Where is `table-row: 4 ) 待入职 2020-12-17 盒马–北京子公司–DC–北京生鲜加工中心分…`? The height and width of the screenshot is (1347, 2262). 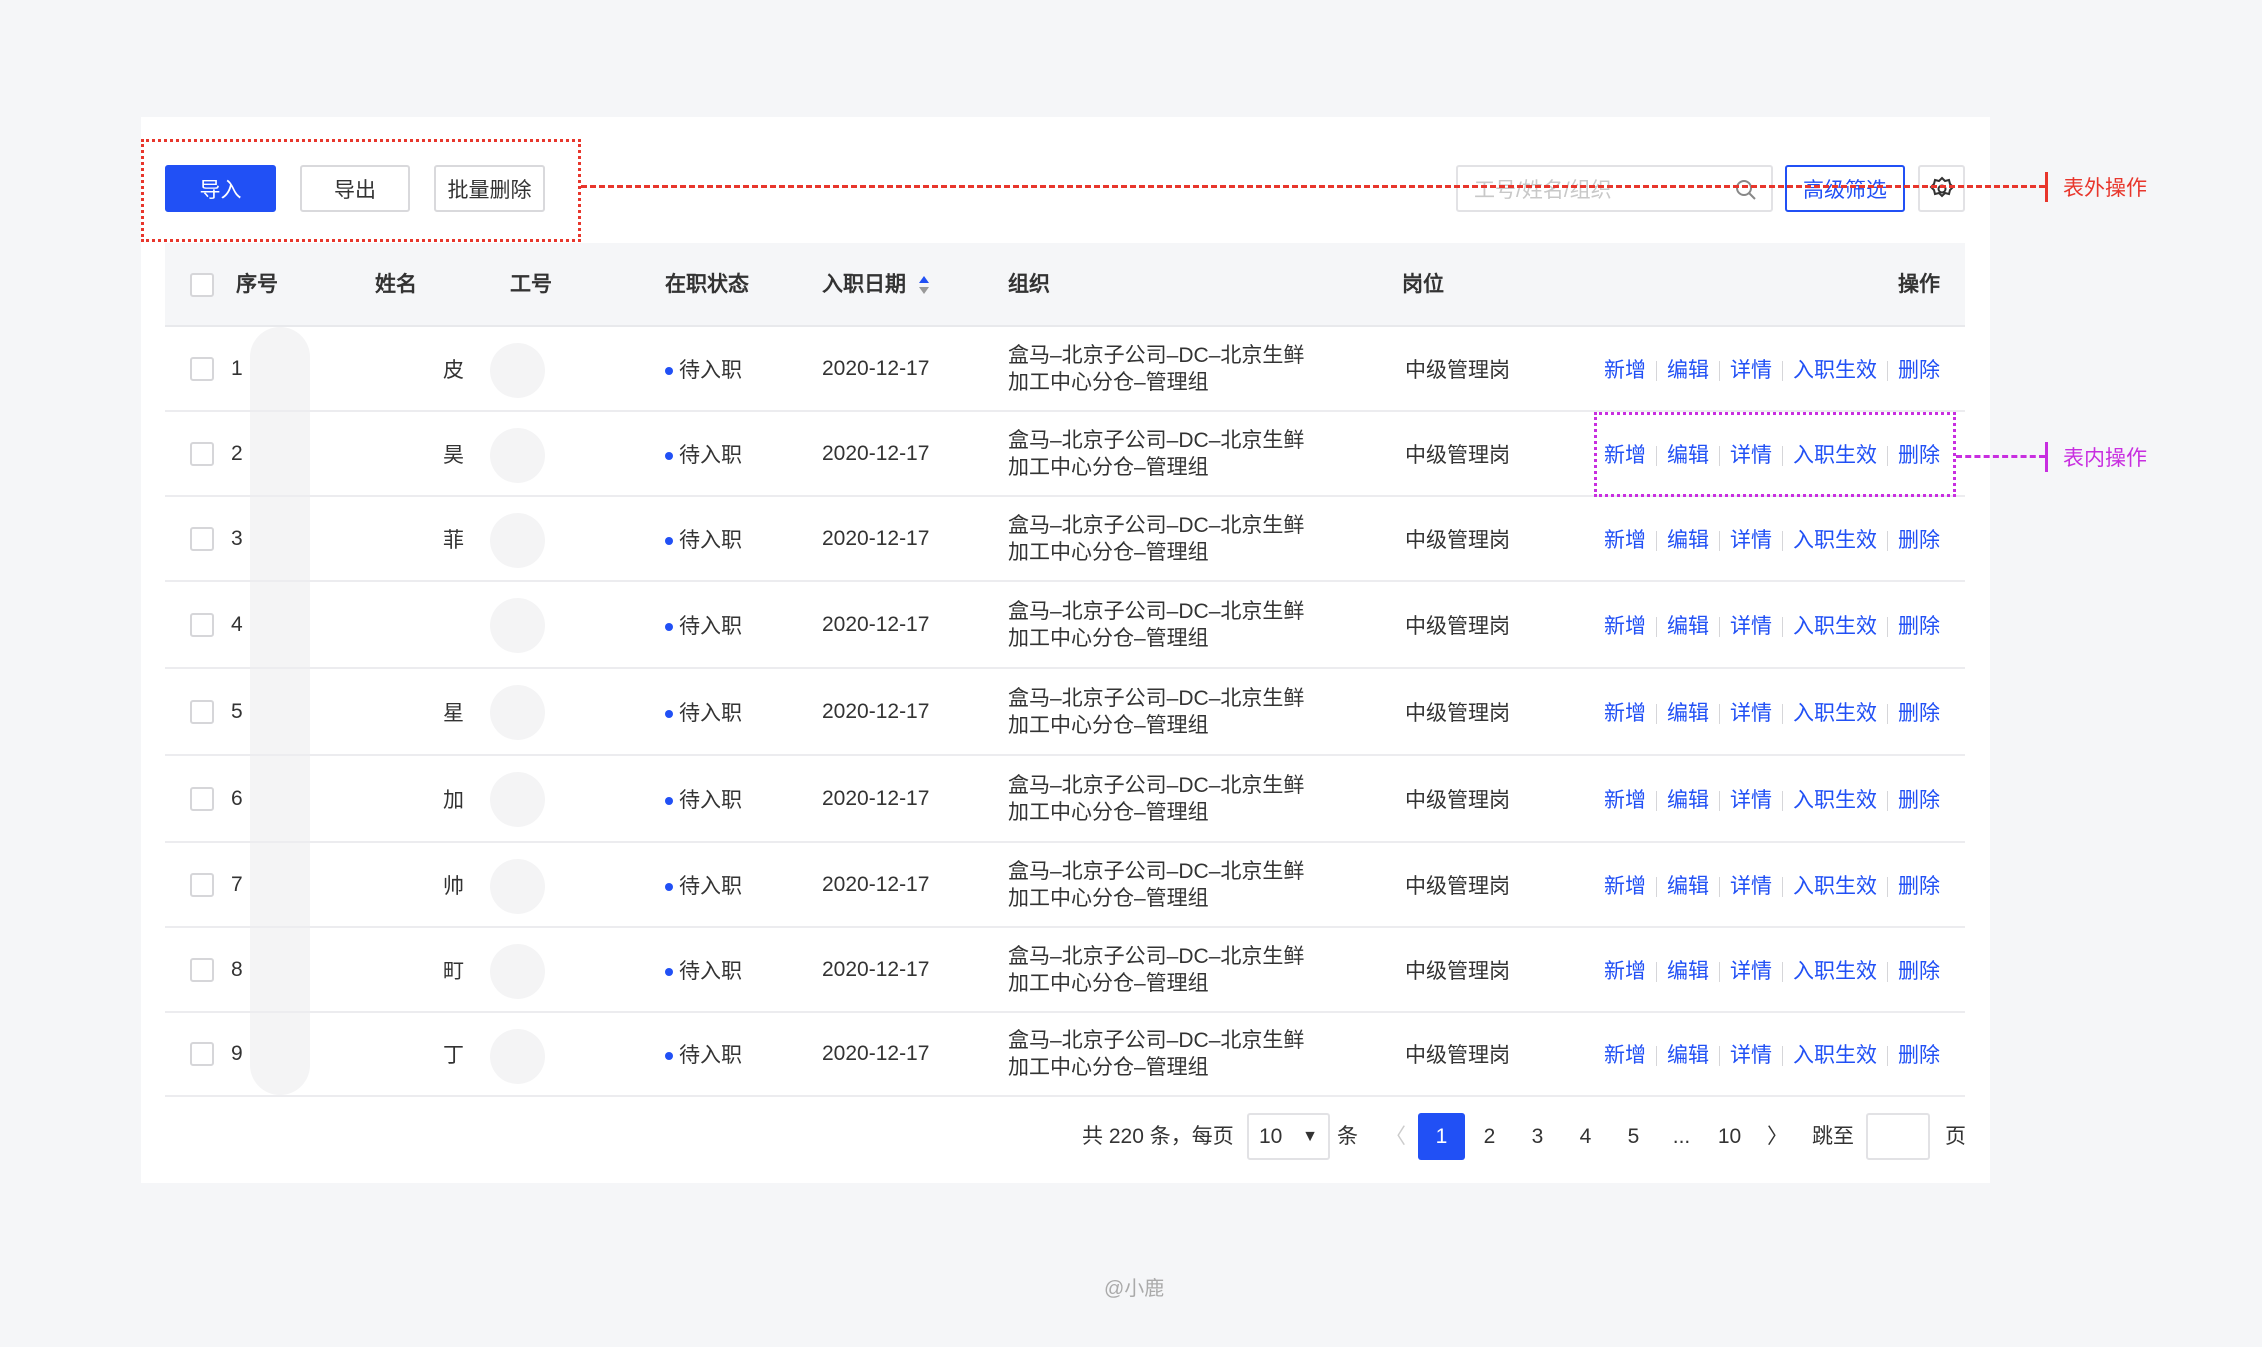
table-row: 4 ) 待入职 2020-12-17 盒马–北京子公司–DC–北京生鲜加工中心分… is located at coordinates (1065, 625).